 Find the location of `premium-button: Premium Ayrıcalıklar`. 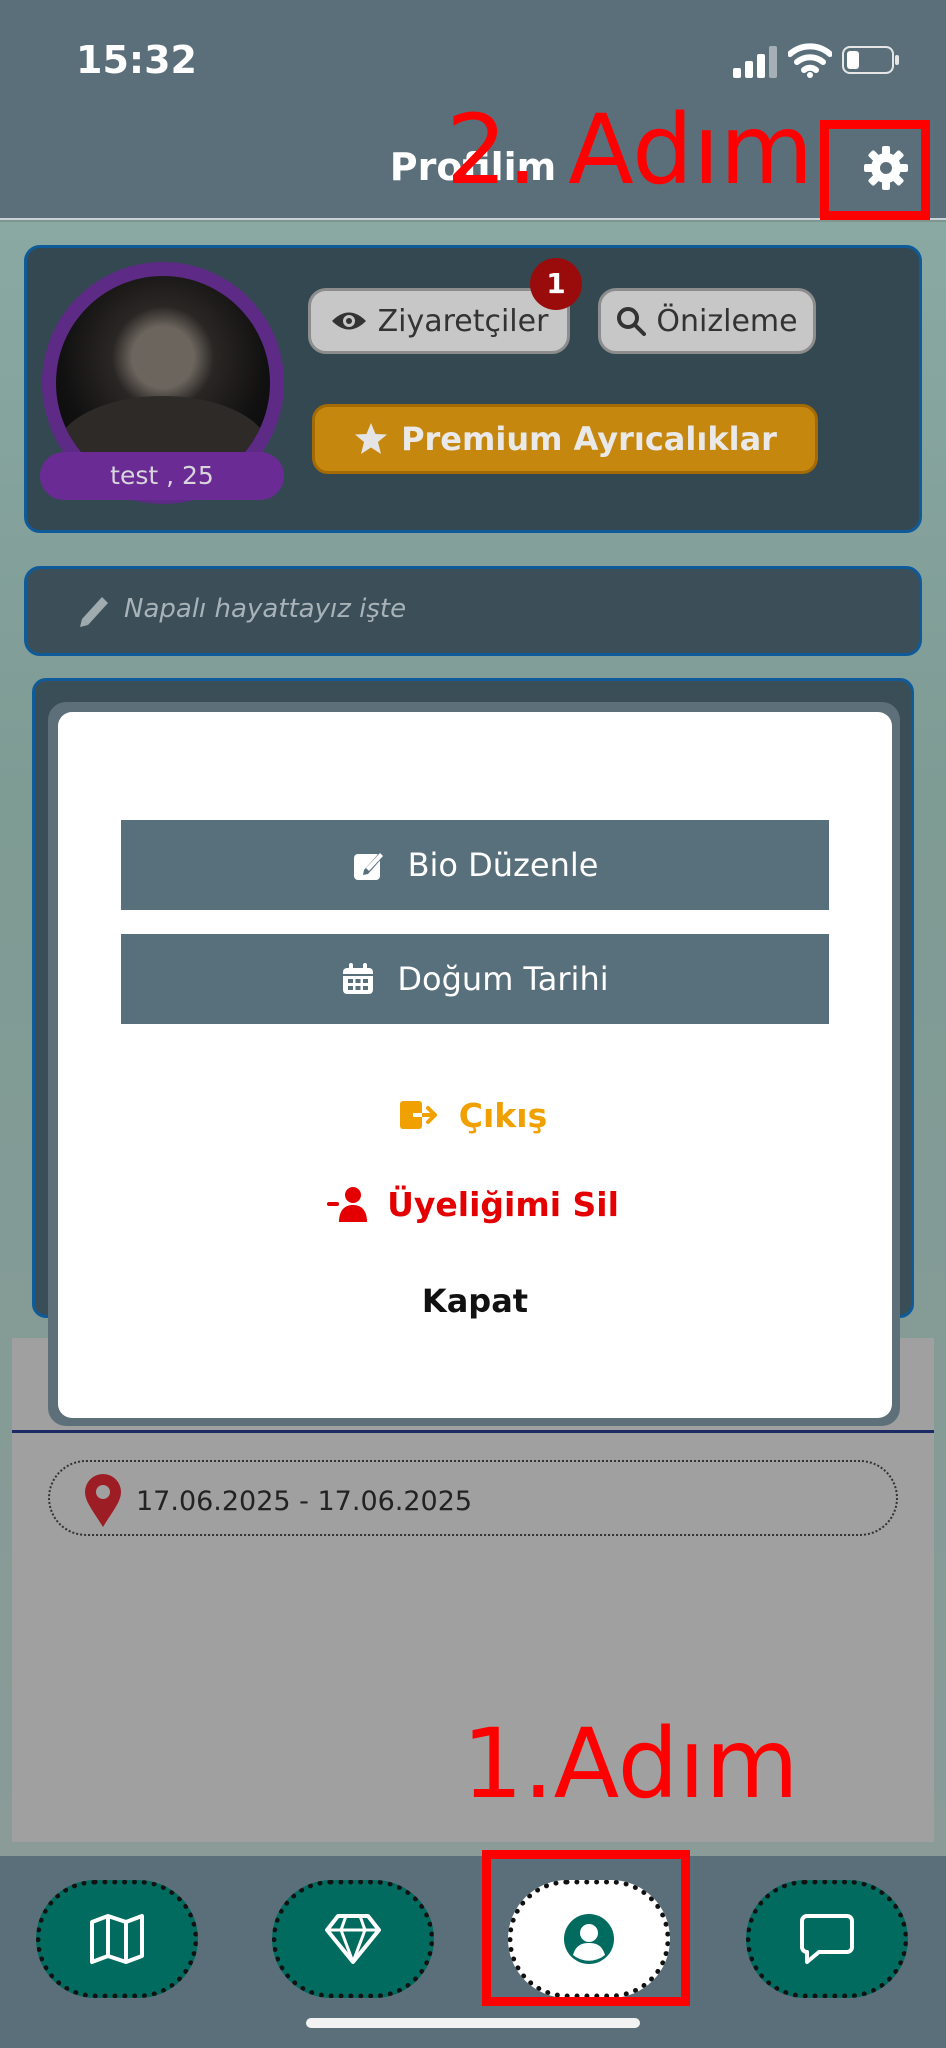

premium-button: Premium Ayrıcalıklar is located at coordinates (565, 439).